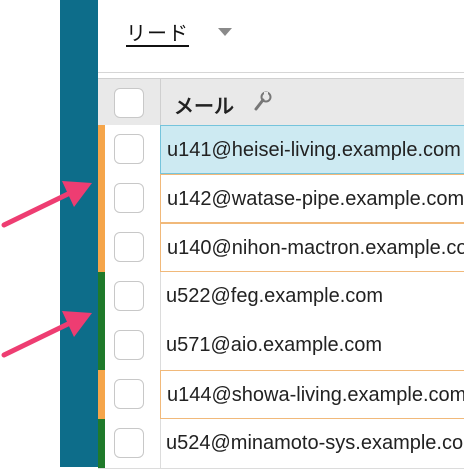  What do you see at coordinates (263, 101) in the screenshot?
I see `wrench-icon` at bounding box center [263, 101].